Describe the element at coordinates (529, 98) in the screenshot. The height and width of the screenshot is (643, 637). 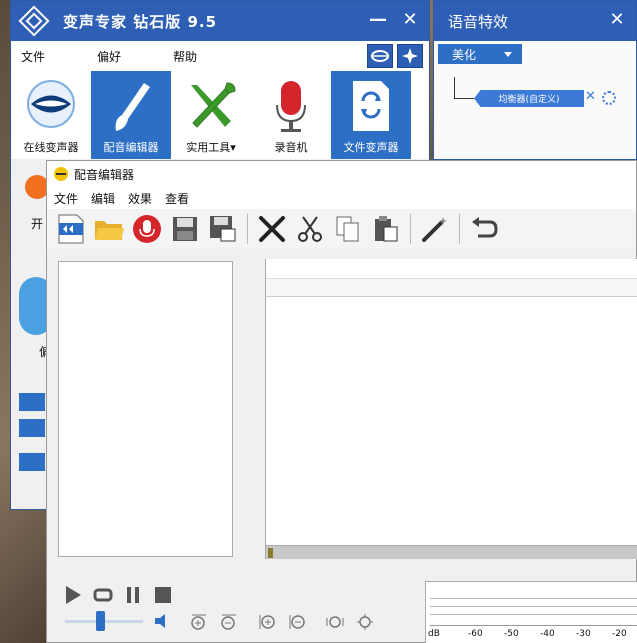
I see `equalizer-effect-chip: 均衡器(自定义)` at that location.